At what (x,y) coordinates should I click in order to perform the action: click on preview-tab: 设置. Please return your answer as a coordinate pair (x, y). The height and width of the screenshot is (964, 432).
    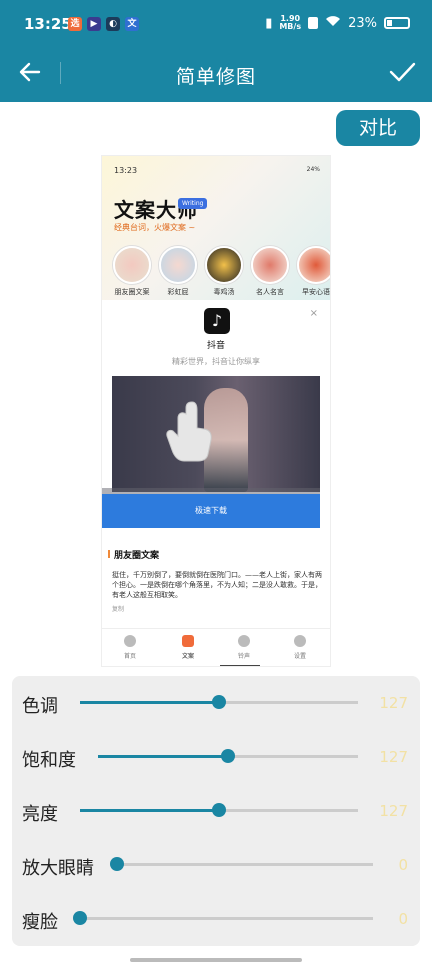
    Looking at the image, I should click on (300, 647).